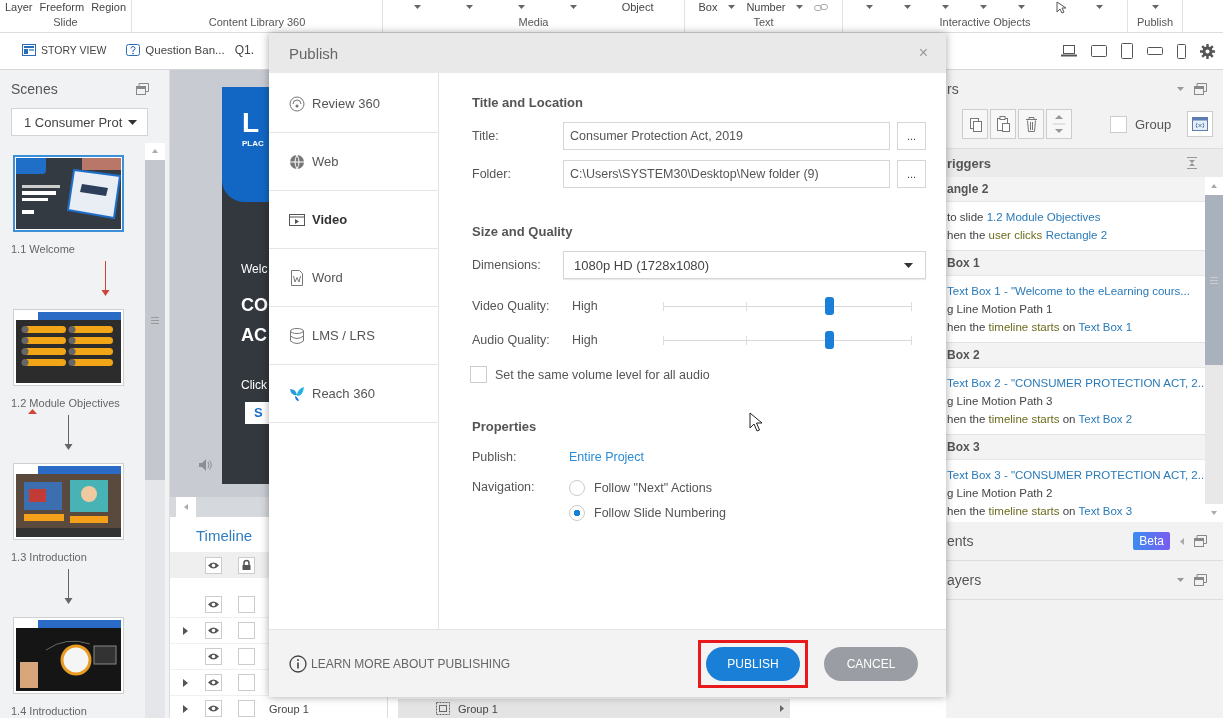 This screenshot has height=718, width=1223. Describe the element at coordinates (257, 22) in the screenshot. I see `ribbon-group-label: Content Library 360` at that location.